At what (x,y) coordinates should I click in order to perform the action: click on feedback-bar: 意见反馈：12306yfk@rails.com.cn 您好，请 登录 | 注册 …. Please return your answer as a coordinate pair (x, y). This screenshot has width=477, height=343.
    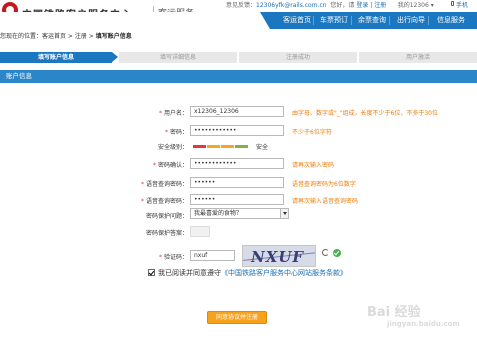
    Looking at the image, I should click on (330, 4).